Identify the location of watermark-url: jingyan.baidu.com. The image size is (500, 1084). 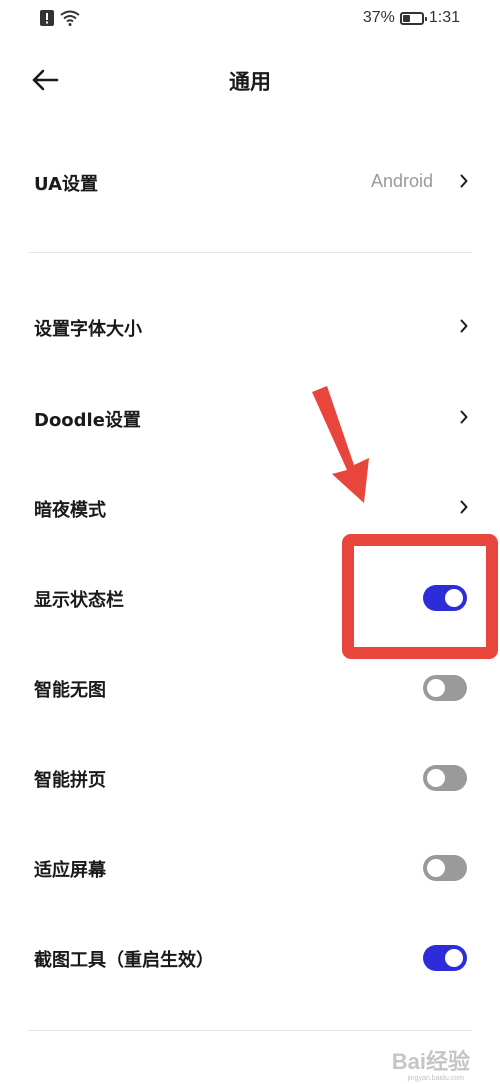
(435, 1078).